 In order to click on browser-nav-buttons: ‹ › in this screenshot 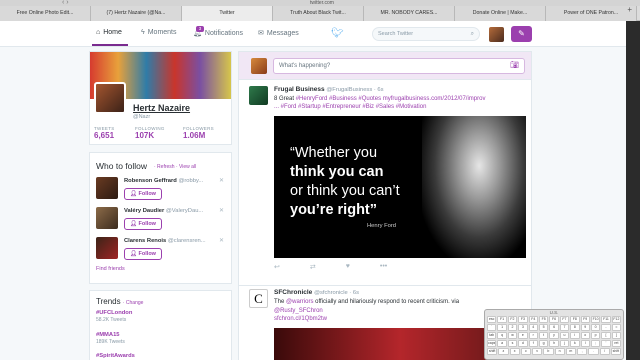, I will do `click(65, 3)`.